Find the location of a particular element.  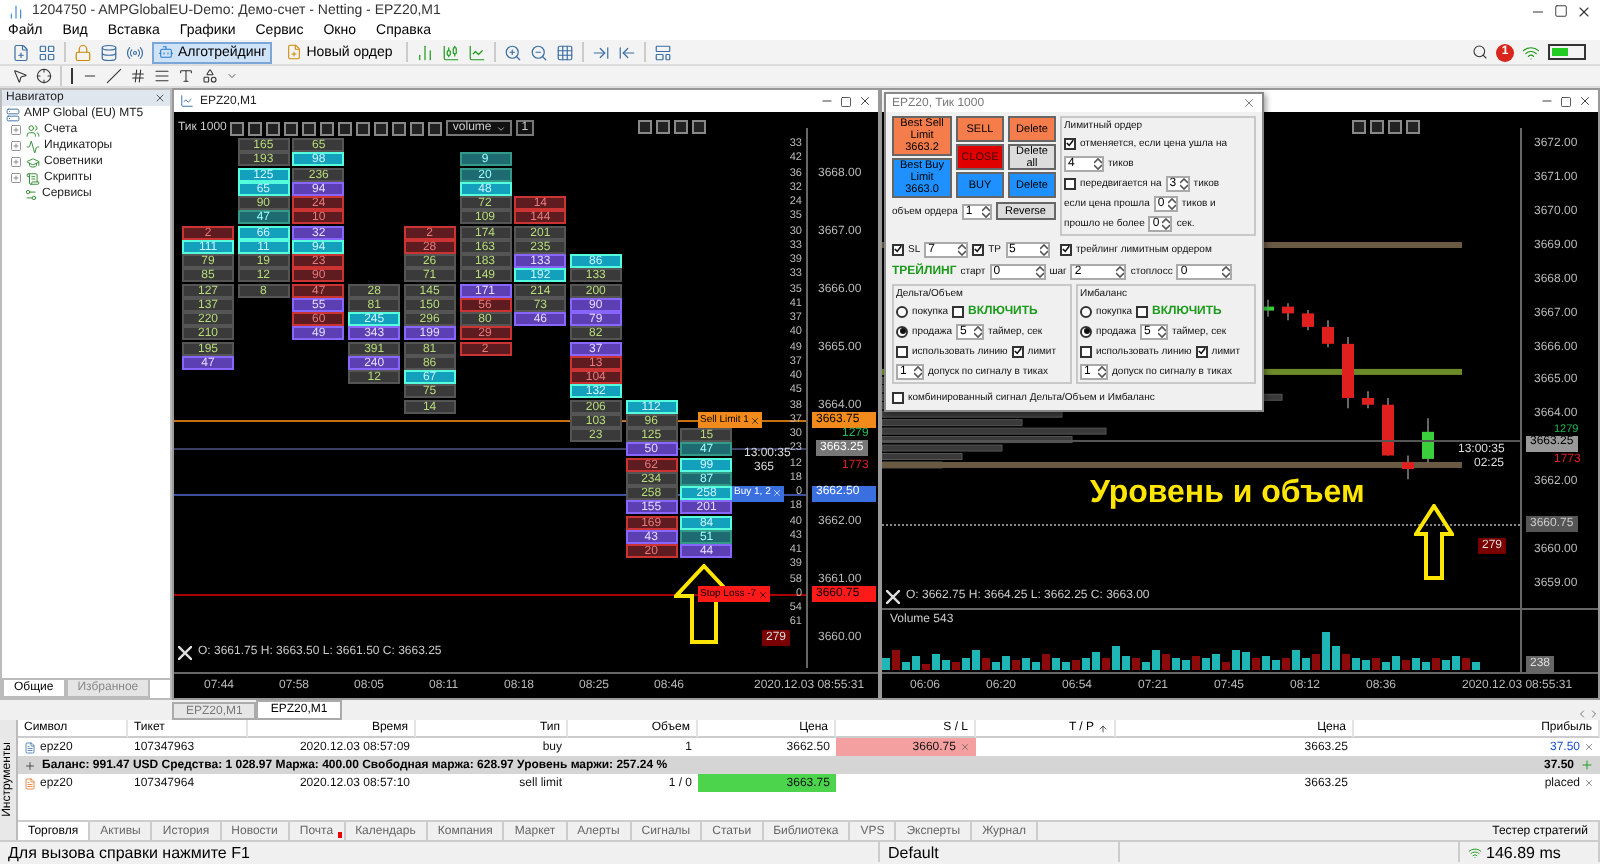

robot-icon is located at coordinates (166, 52).